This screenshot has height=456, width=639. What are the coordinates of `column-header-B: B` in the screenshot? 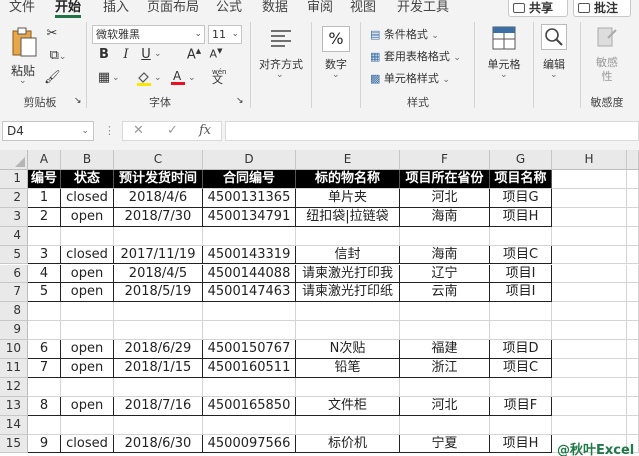 It's located at (87, 160).